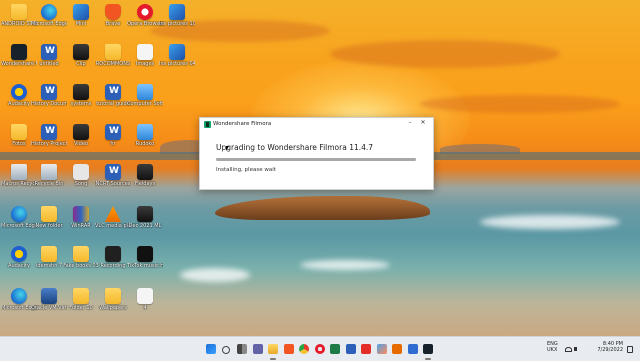 This screenshot has height=361, width=640. I want to click on desktop-icon-label: systems, so click(81, 104).